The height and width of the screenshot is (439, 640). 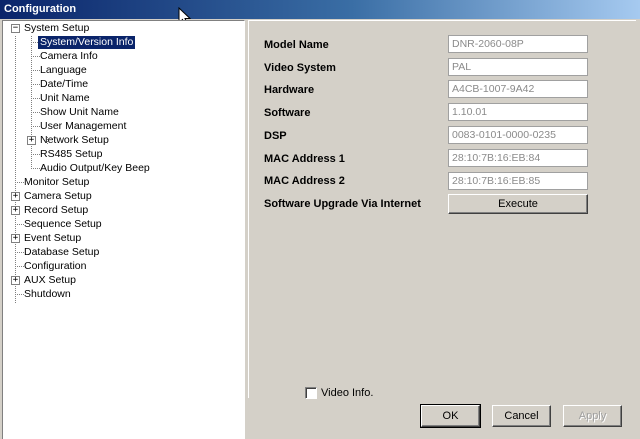 I want to click on tree-item-label: Database Setup, so click(x=62, y=252).